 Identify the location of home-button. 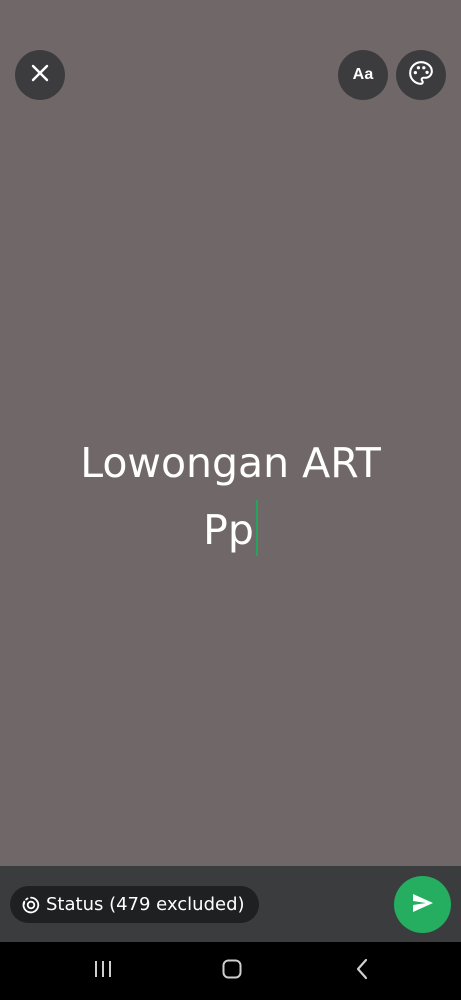
(232, 971).